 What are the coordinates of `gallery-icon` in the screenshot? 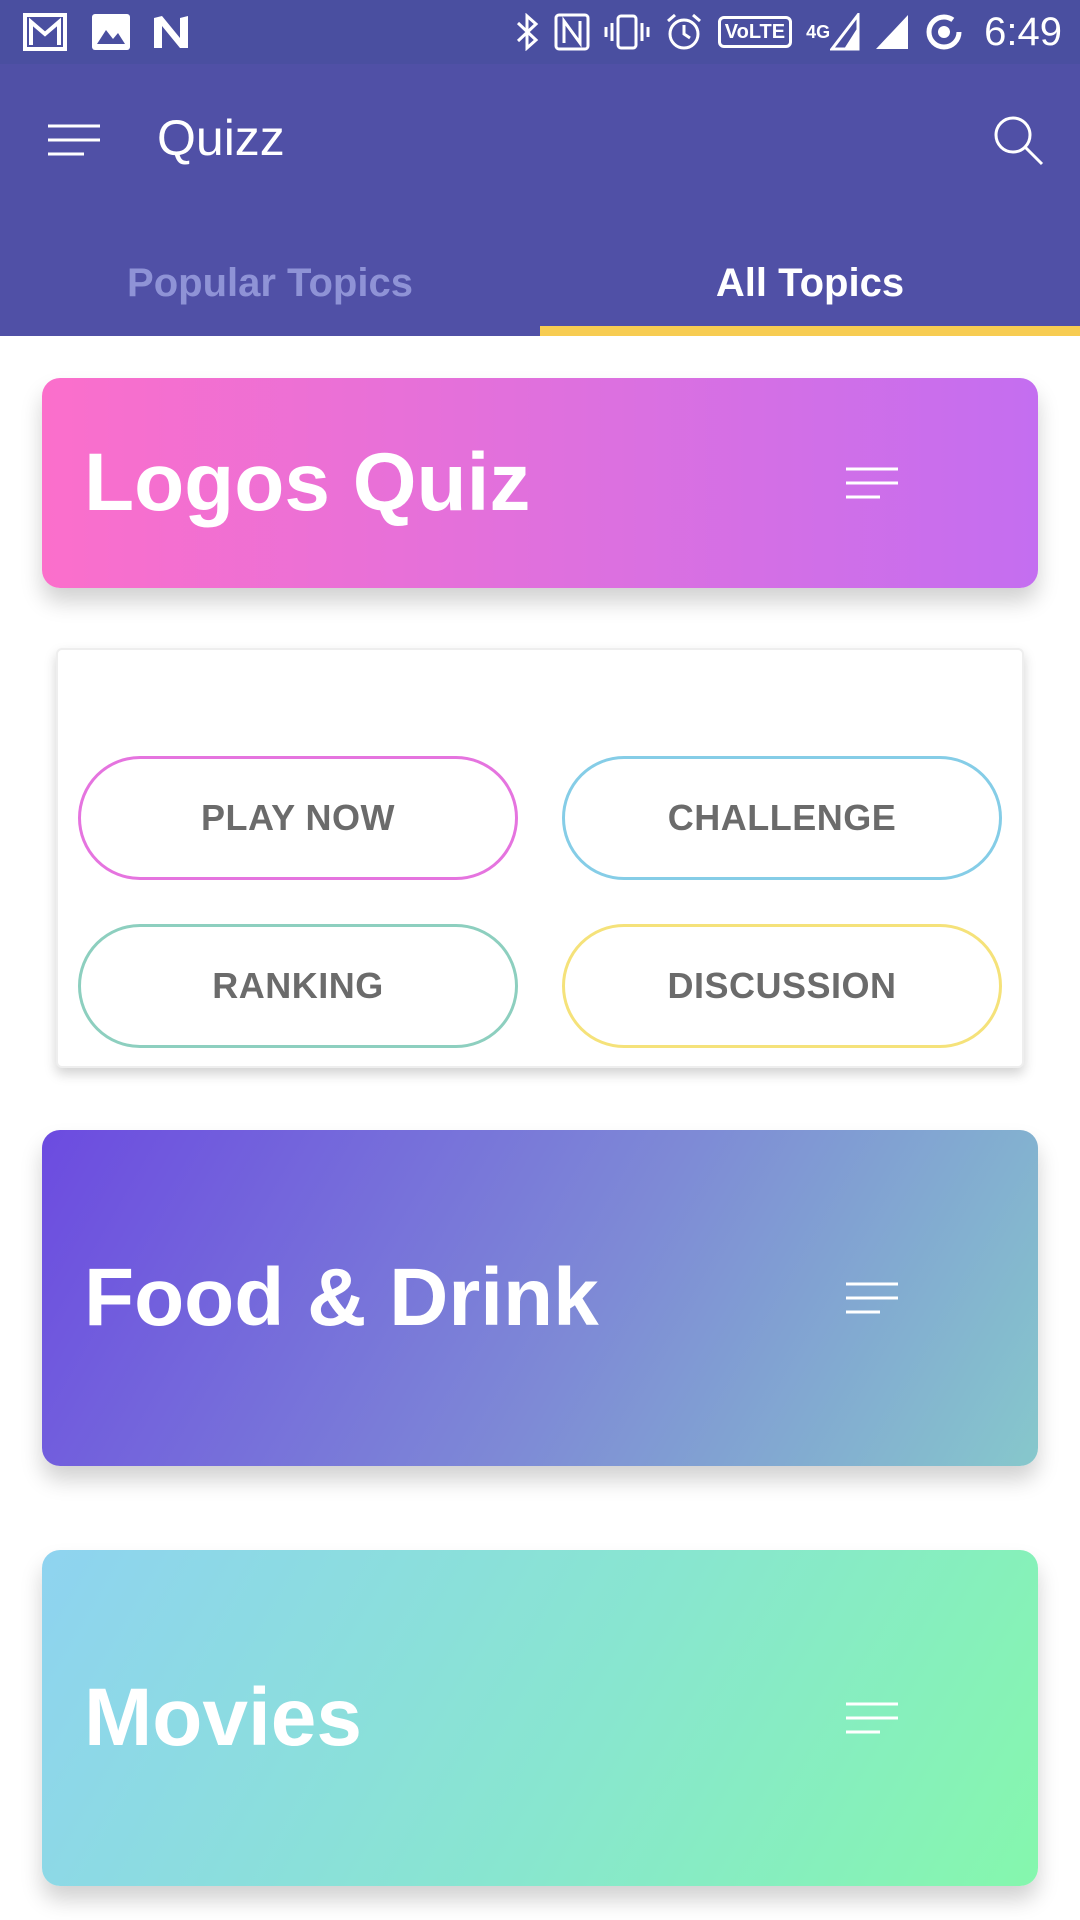 It's located at (111, 32).